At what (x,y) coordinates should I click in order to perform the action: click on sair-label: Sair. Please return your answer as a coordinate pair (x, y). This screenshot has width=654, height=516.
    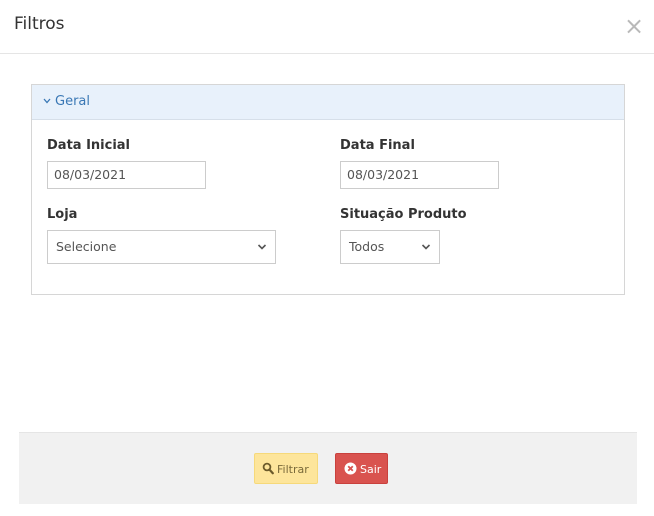
    Looking at the image, I should click on (371, 469).